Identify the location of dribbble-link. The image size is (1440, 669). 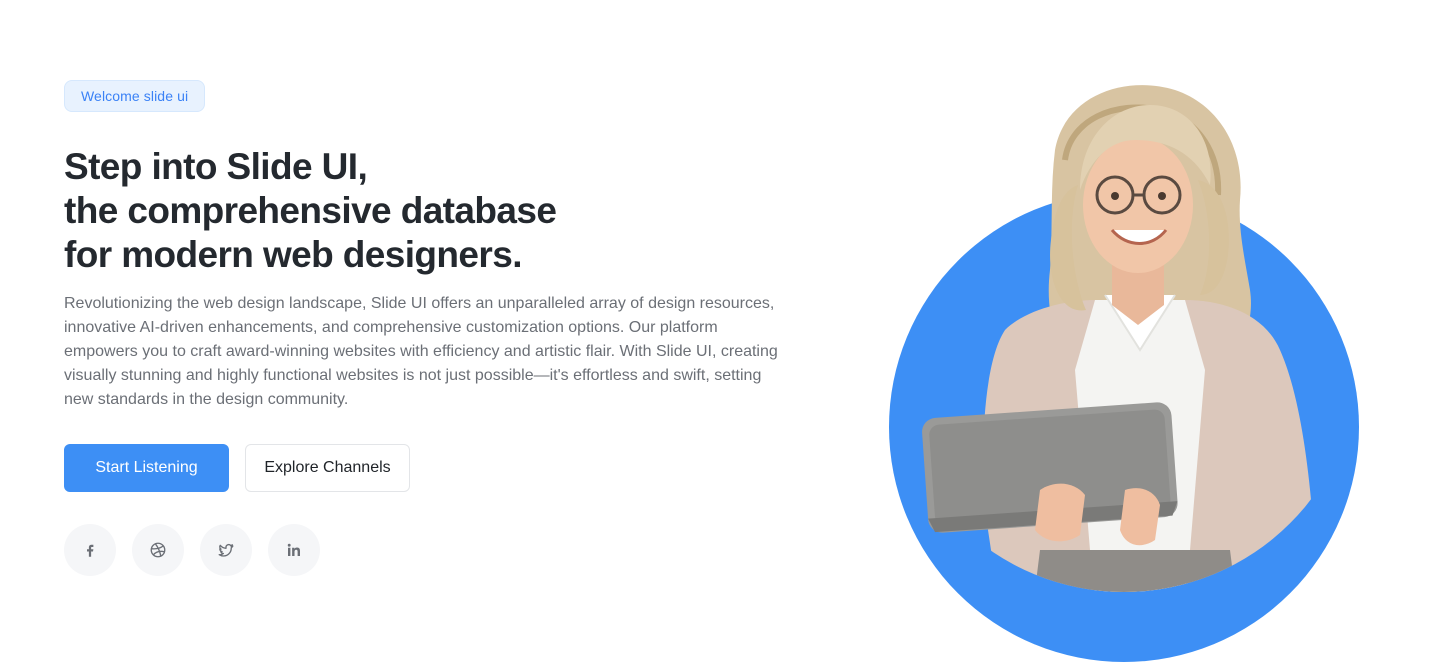
(158, 550).